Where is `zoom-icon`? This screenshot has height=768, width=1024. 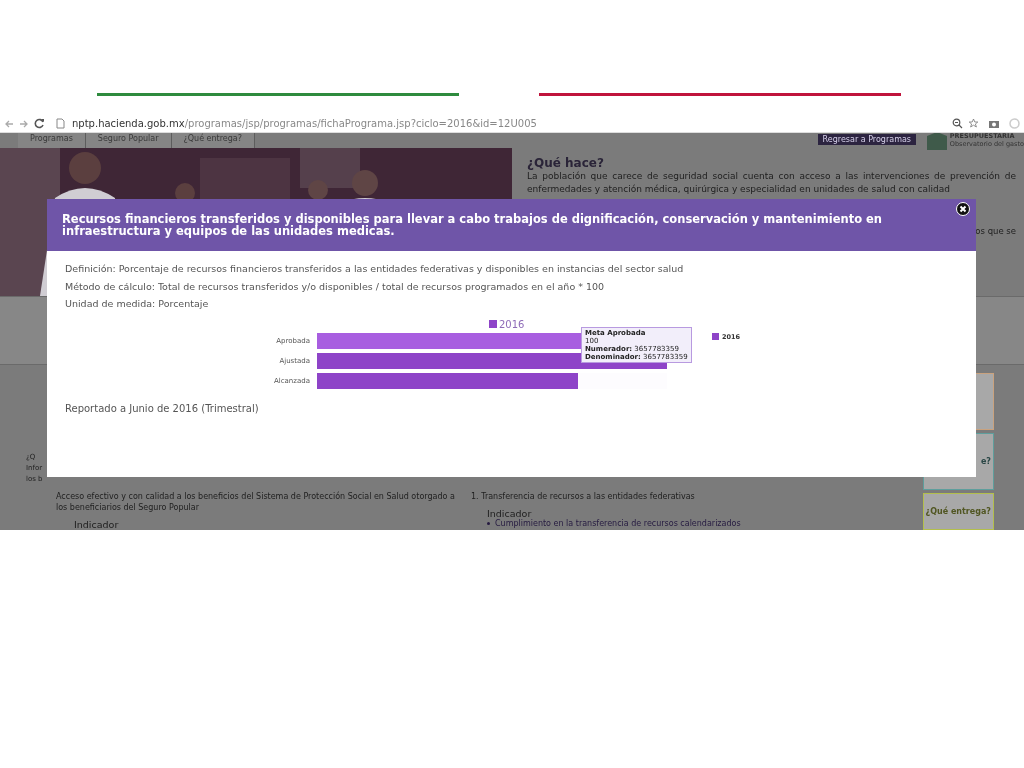
zoom-icon is located at coordinates (957, 123).